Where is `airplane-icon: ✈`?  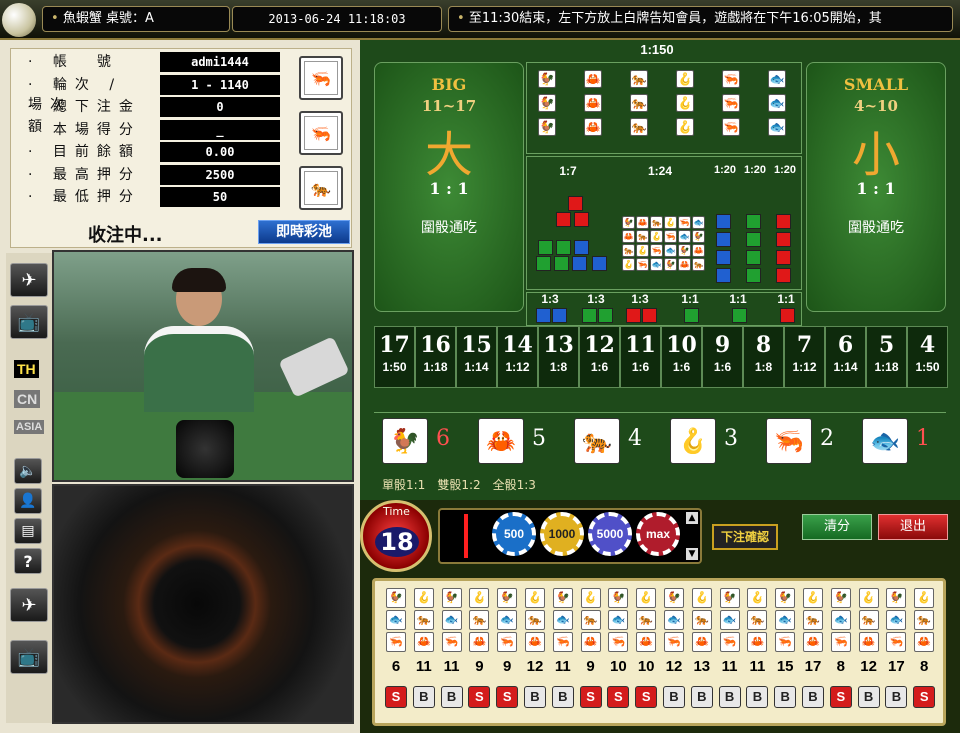 airplane-icon: ✈ is located at coordinates (29, 280).